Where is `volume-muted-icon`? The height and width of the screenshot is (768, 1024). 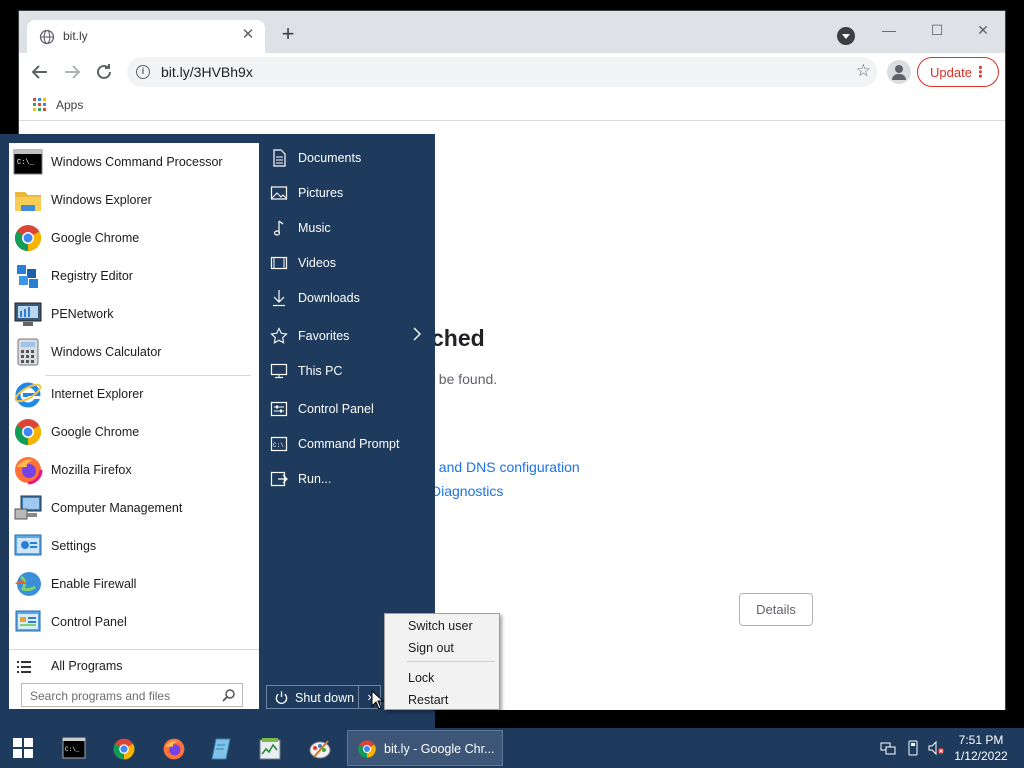
volume-muted-icon is located at coordinates (936, 748).